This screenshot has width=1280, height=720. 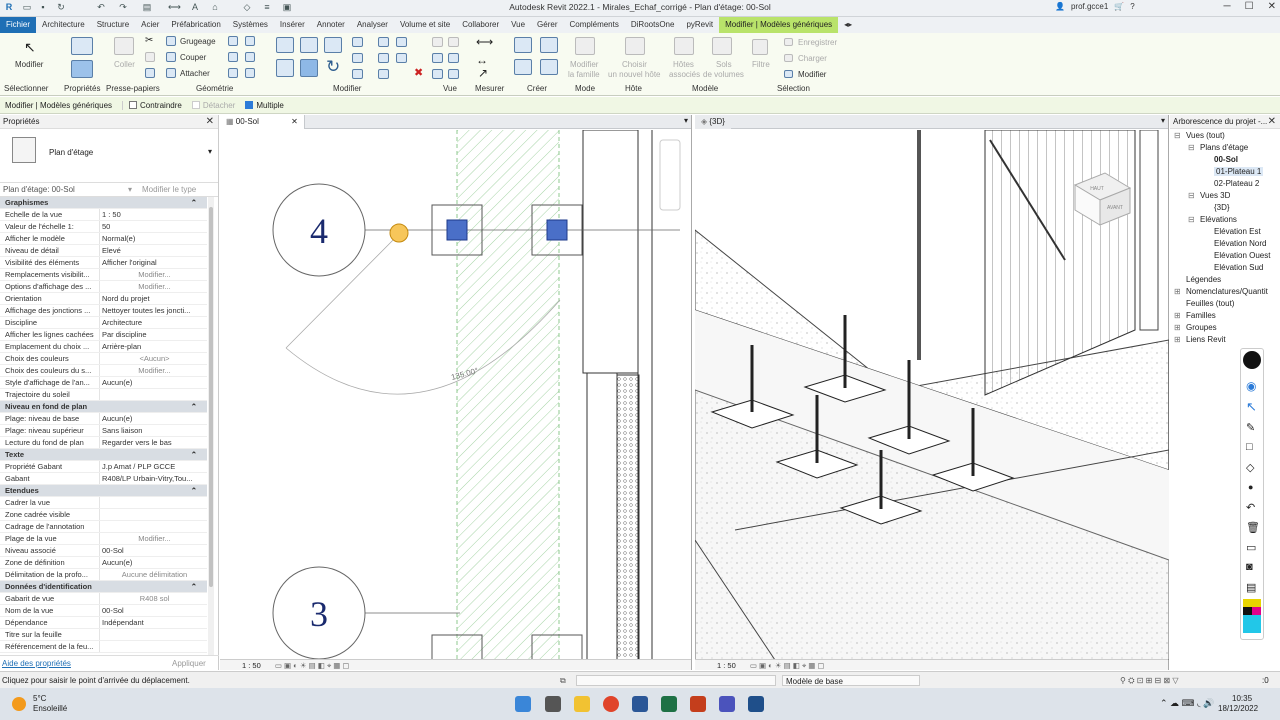 What do you see at coordinates (250, 73) in the screenshot?
I see `remove-paint-icon` at bounding box center [250, 73].